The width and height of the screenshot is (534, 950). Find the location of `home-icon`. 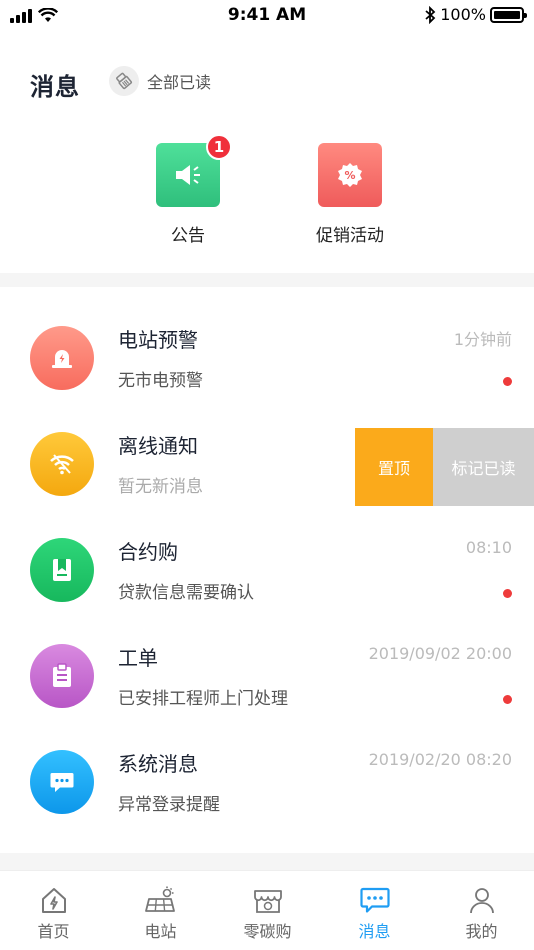

home-icon is located at coordinates (54, 900).